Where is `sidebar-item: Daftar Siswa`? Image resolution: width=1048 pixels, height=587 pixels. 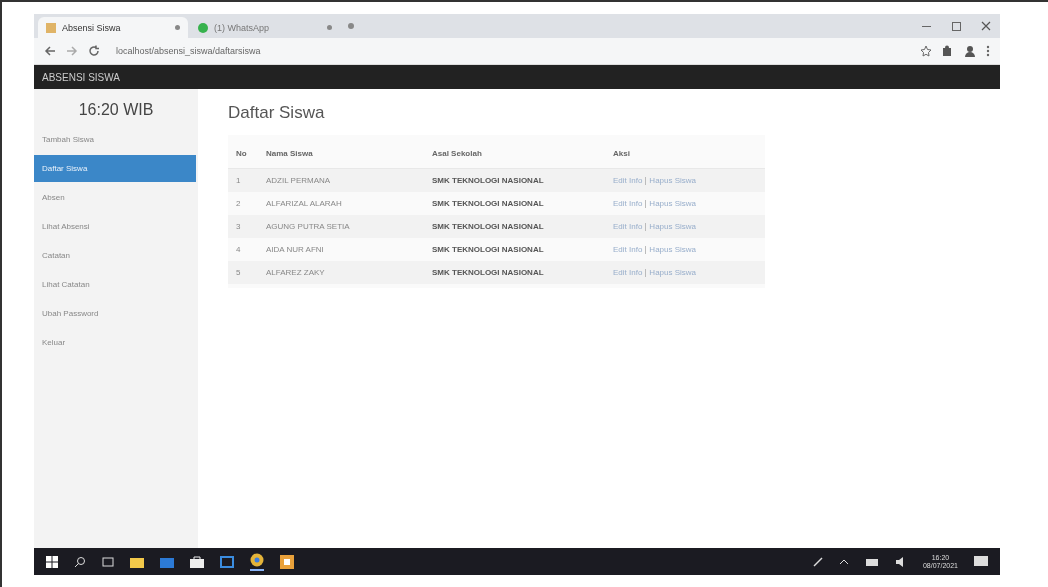 sidebar-item: Daftar Siswa is located at coordinates (115, 168).